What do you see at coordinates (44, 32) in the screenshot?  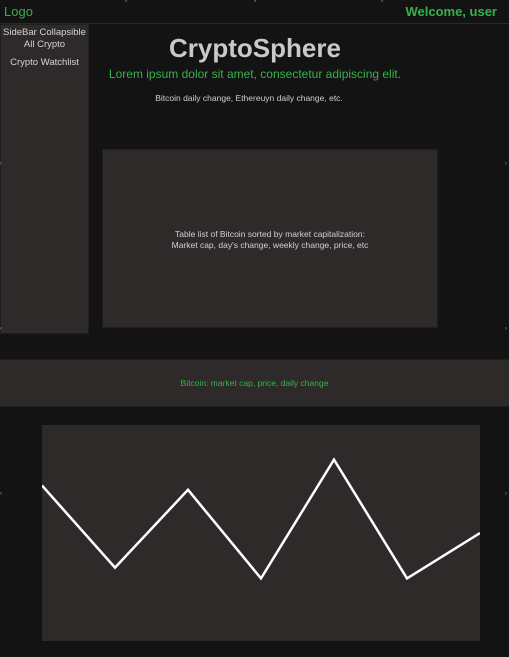 I see `sidebar-title-text: SideBar Collapsible` at bounding box center [44, 32].